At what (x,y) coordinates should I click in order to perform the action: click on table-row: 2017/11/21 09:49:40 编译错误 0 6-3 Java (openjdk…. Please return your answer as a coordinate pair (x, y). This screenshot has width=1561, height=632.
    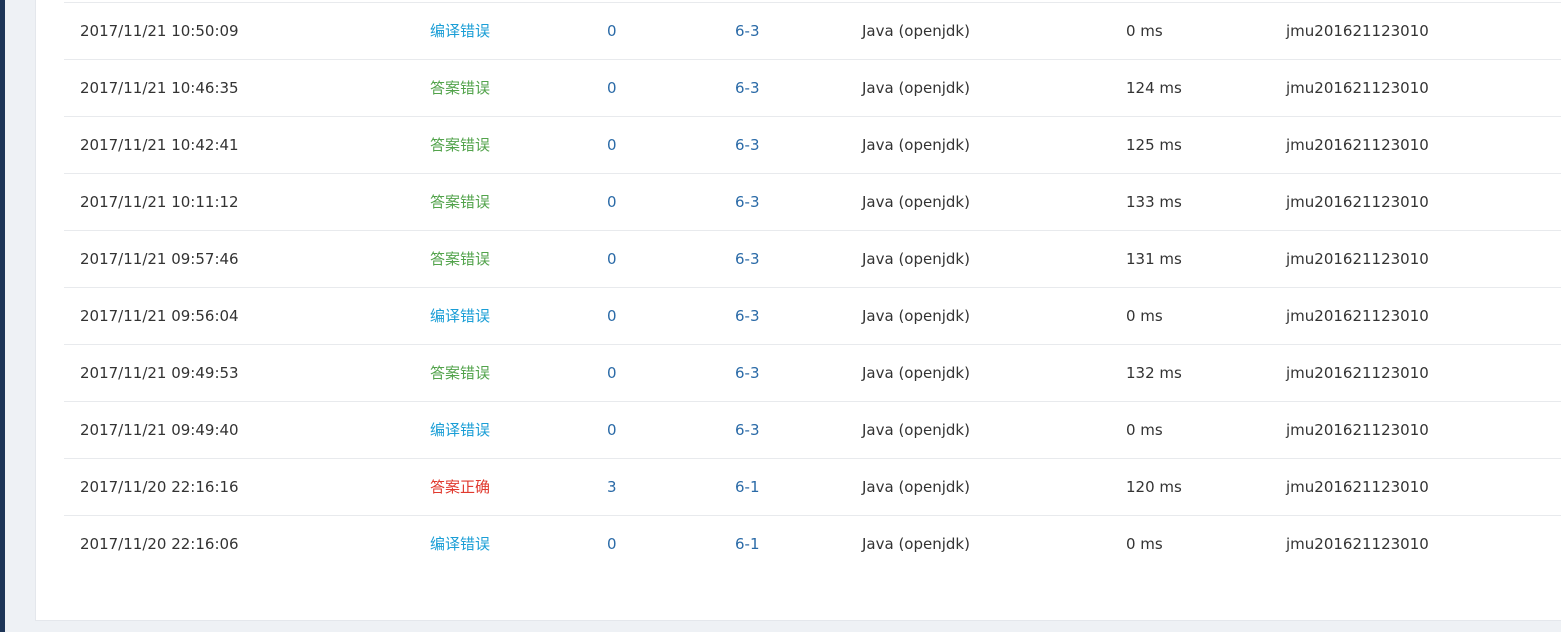
    Looking at the image, I should click on (812, 429).